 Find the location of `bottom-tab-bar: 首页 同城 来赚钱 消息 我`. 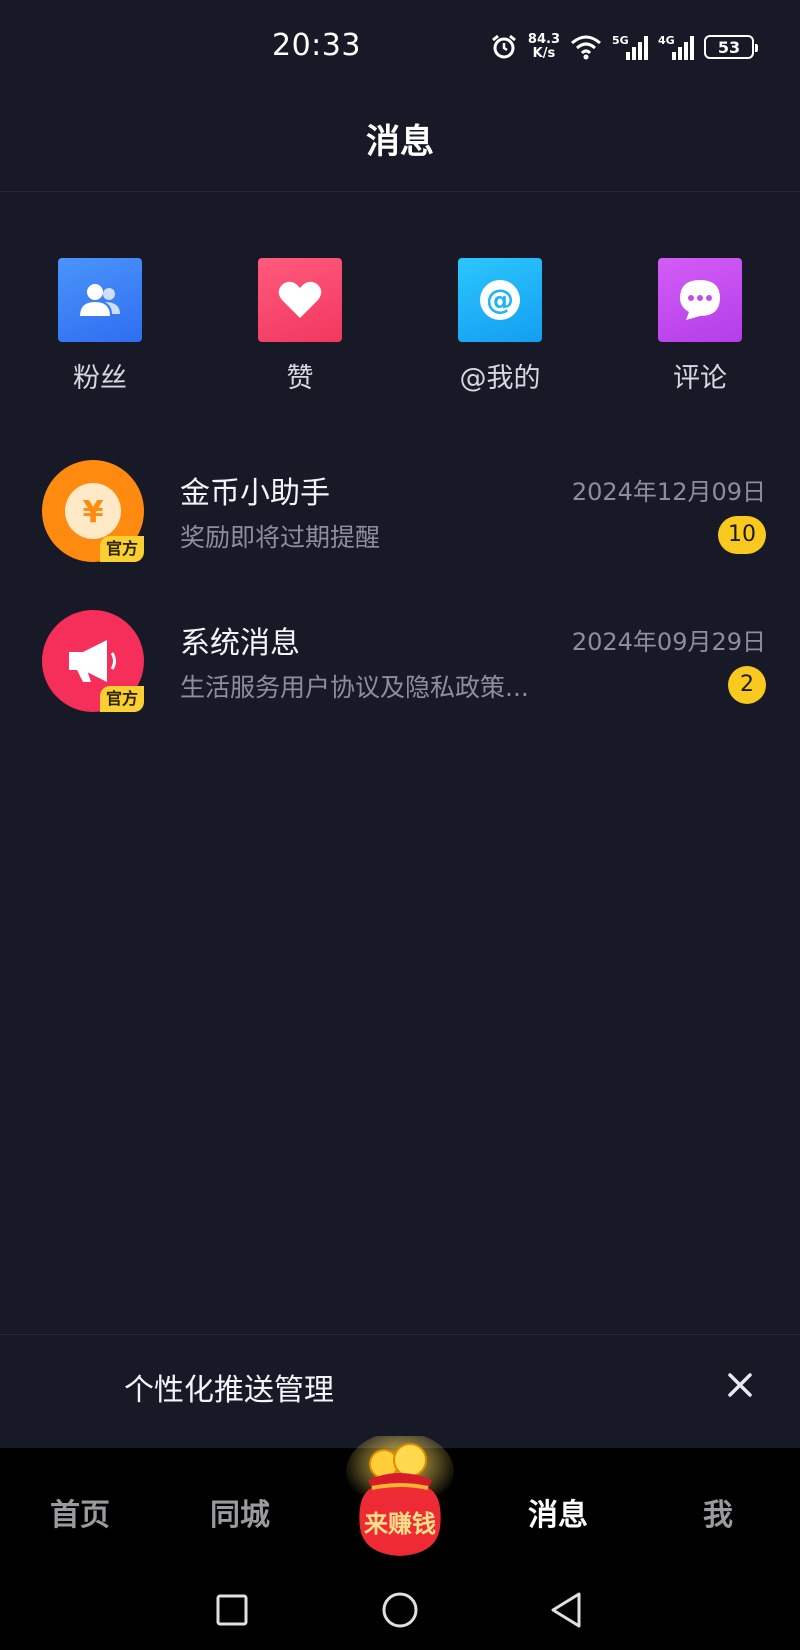

bottom-tab-bar: 首页 同城 来赚钱 消息 我 is located at coordinates (400, 1502).